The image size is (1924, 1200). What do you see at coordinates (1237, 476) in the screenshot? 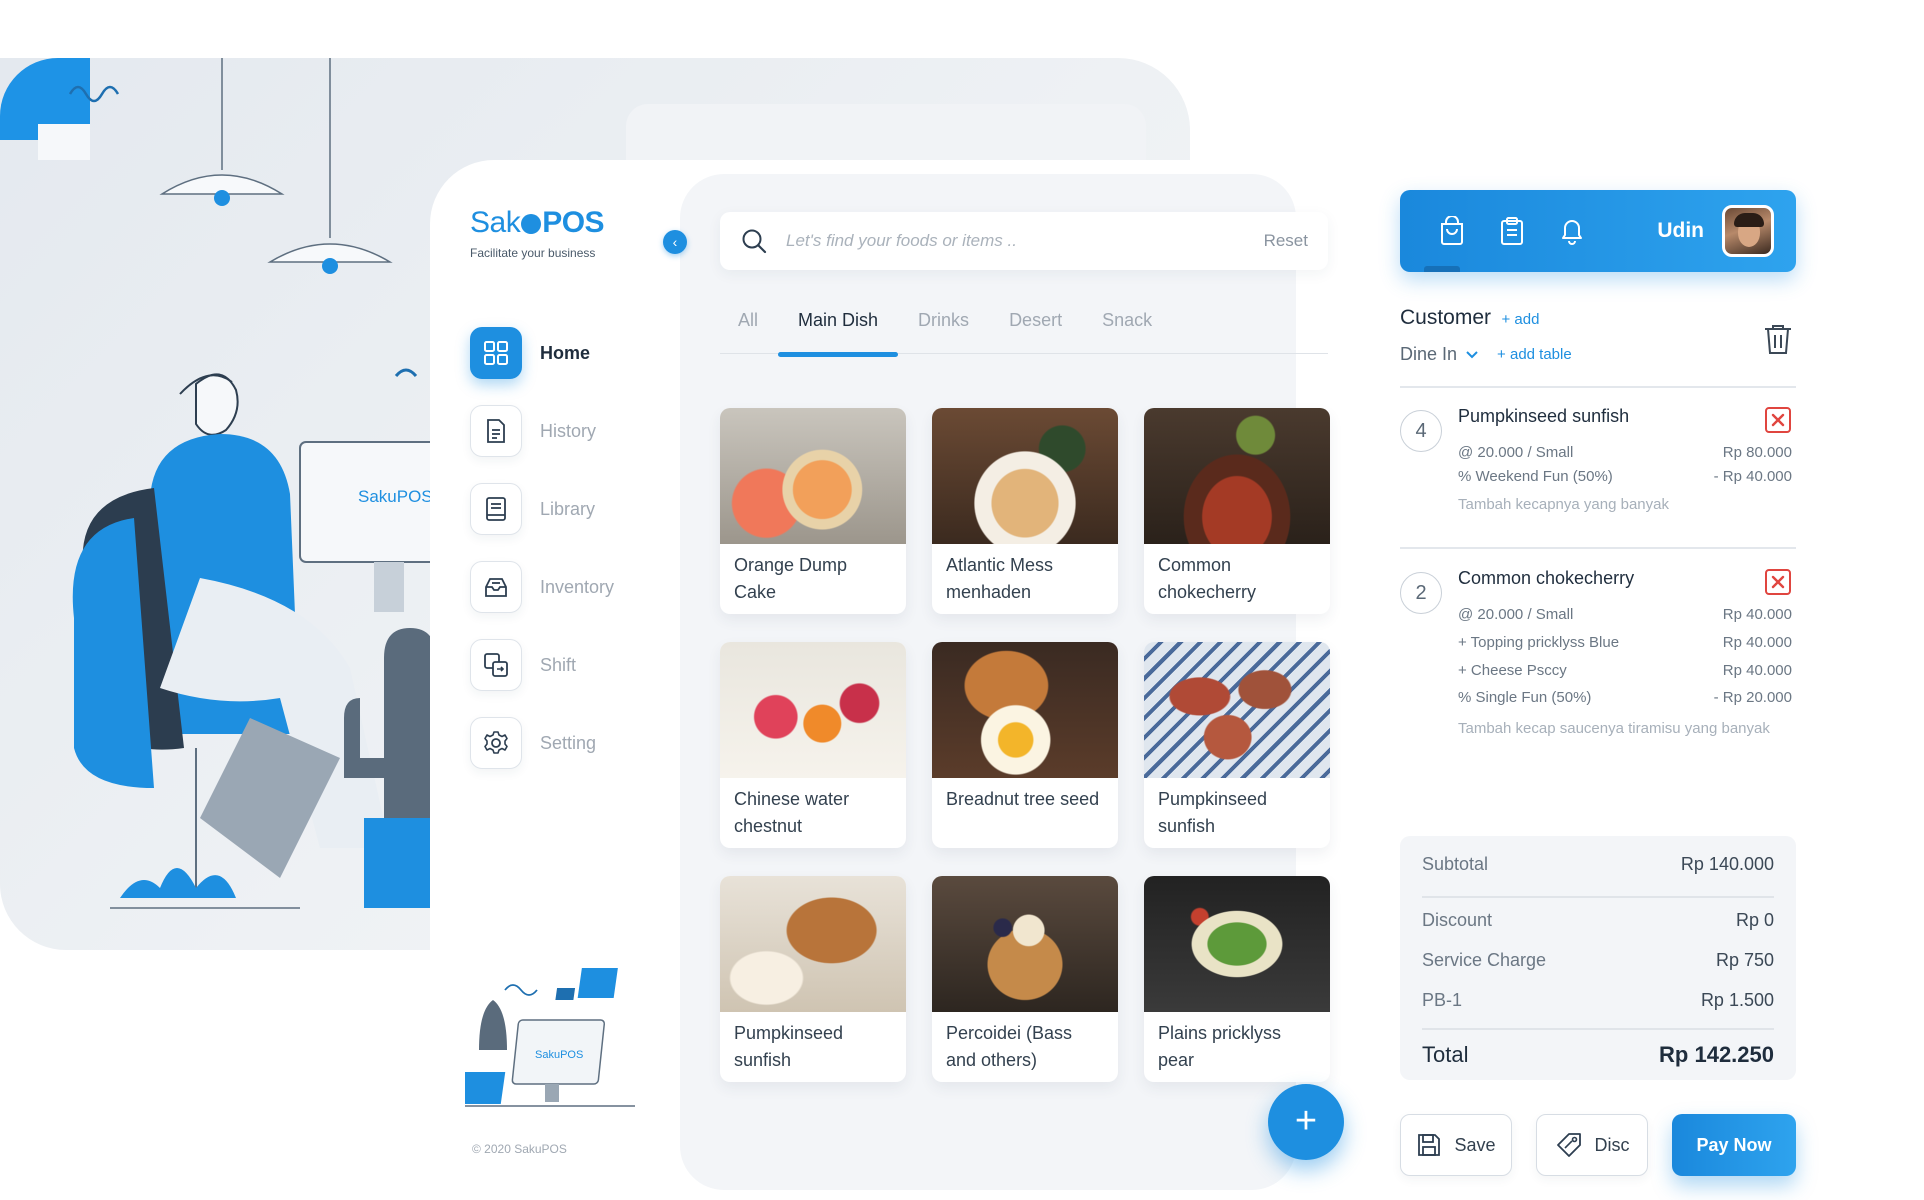
I see `menu-image-stew-pot` at bounding box center [1237, 476].